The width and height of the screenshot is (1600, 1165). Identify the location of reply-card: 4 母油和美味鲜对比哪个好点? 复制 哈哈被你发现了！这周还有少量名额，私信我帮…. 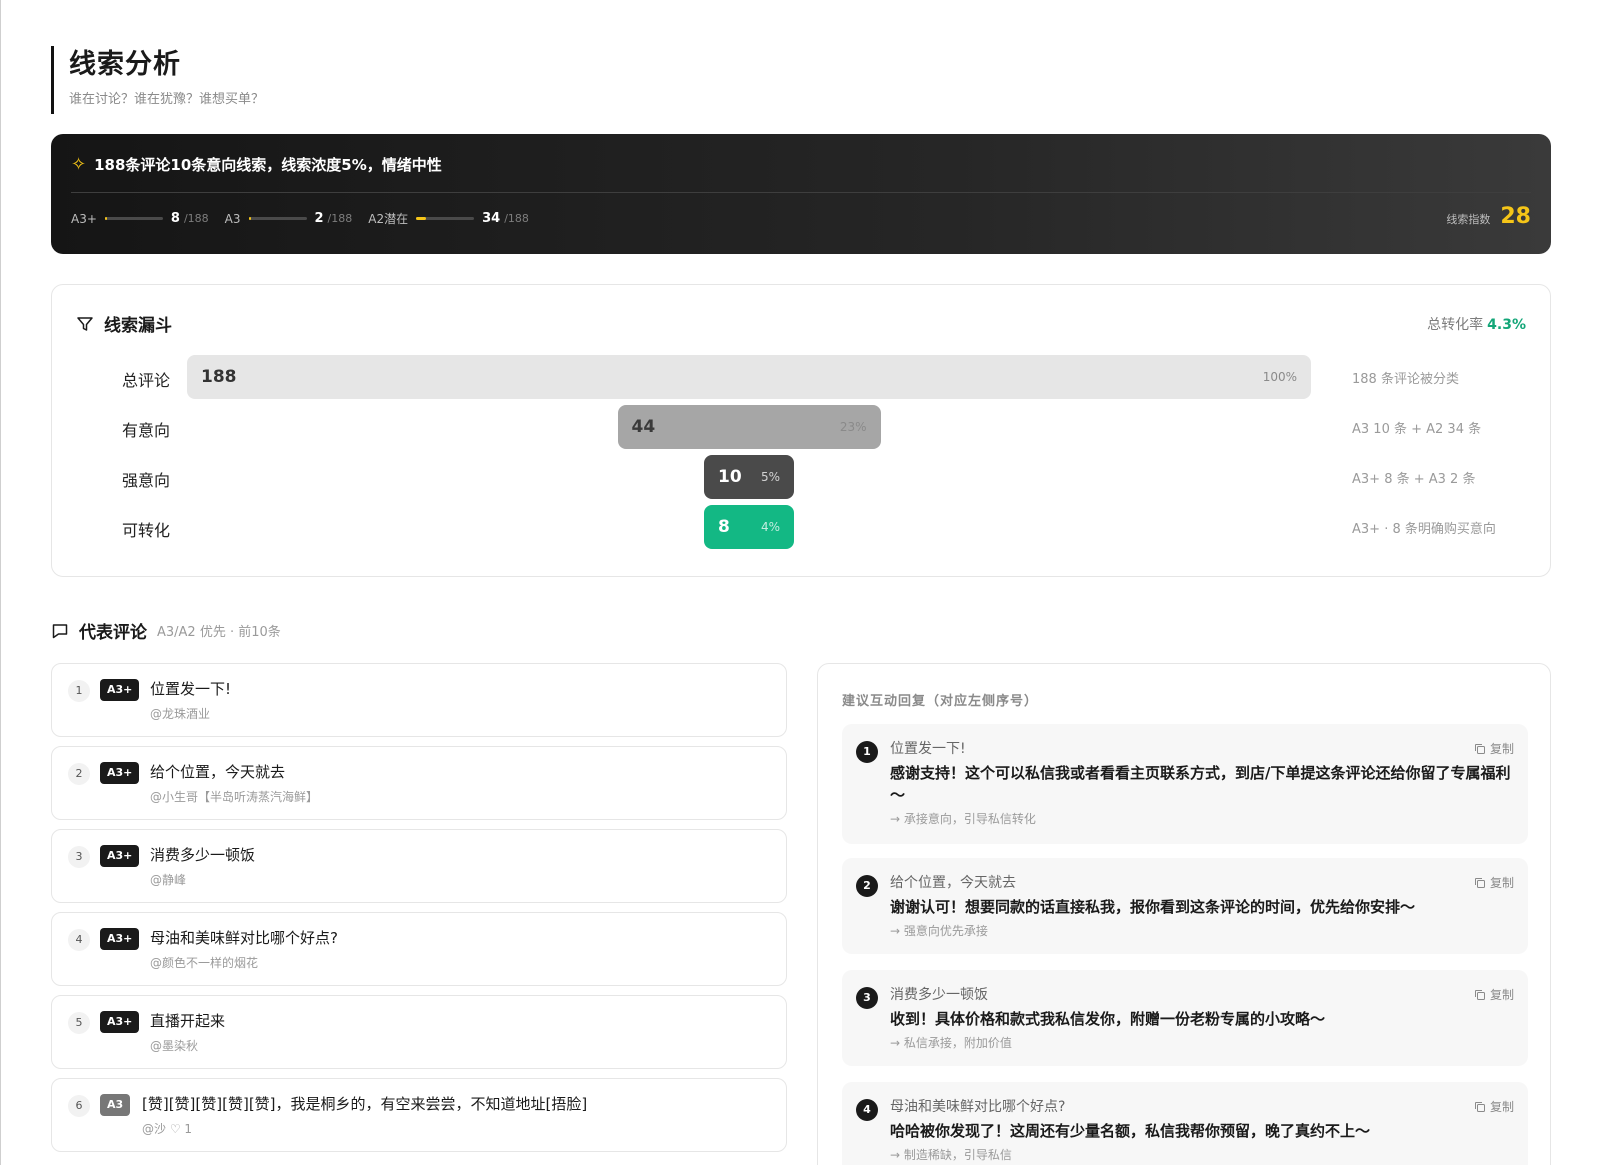
(1185, 1123).